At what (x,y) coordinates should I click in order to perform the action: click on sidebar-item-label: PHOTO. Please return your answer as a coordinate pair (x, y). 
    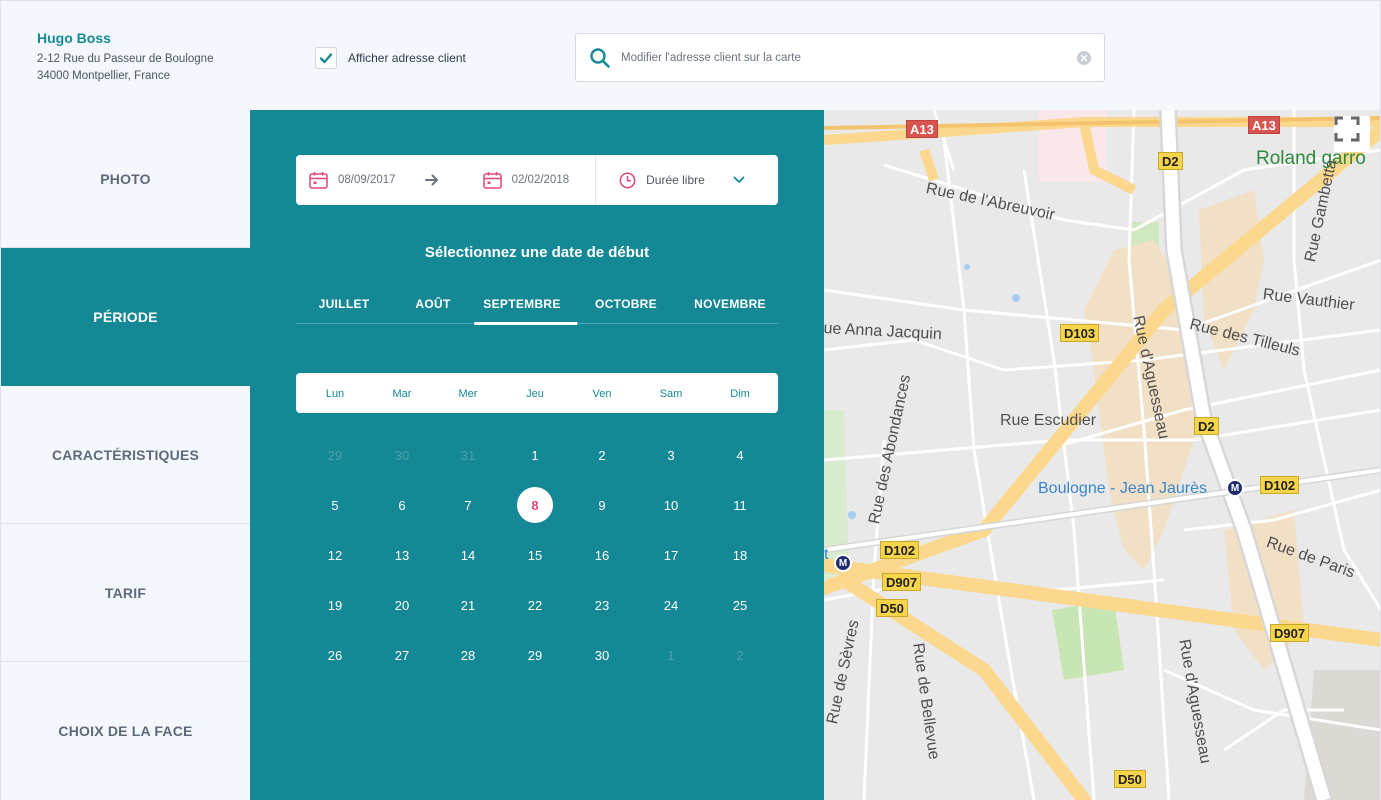
    Looking at the image, I should click on (125, 178).